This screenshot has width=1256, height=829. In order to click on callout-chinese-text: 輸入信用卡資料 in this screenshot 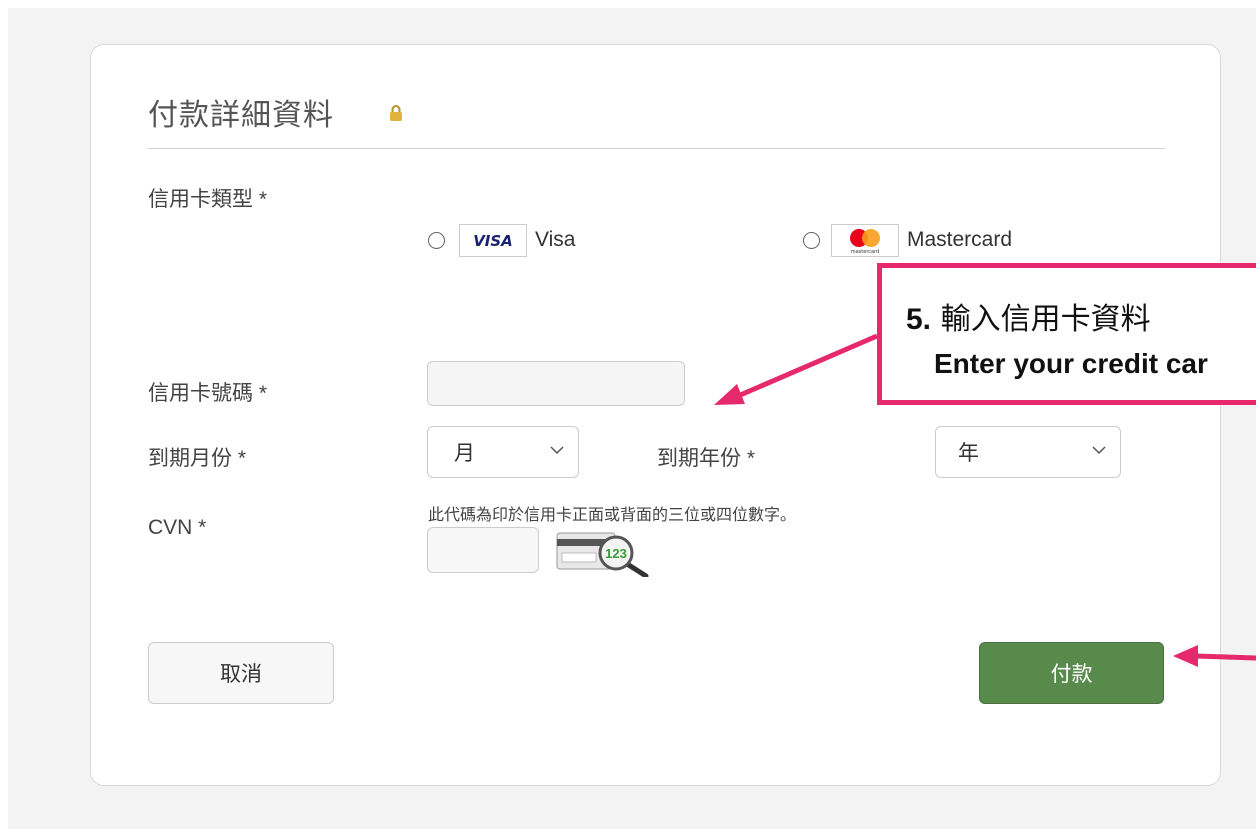, I will do `click(1045, 319)`.